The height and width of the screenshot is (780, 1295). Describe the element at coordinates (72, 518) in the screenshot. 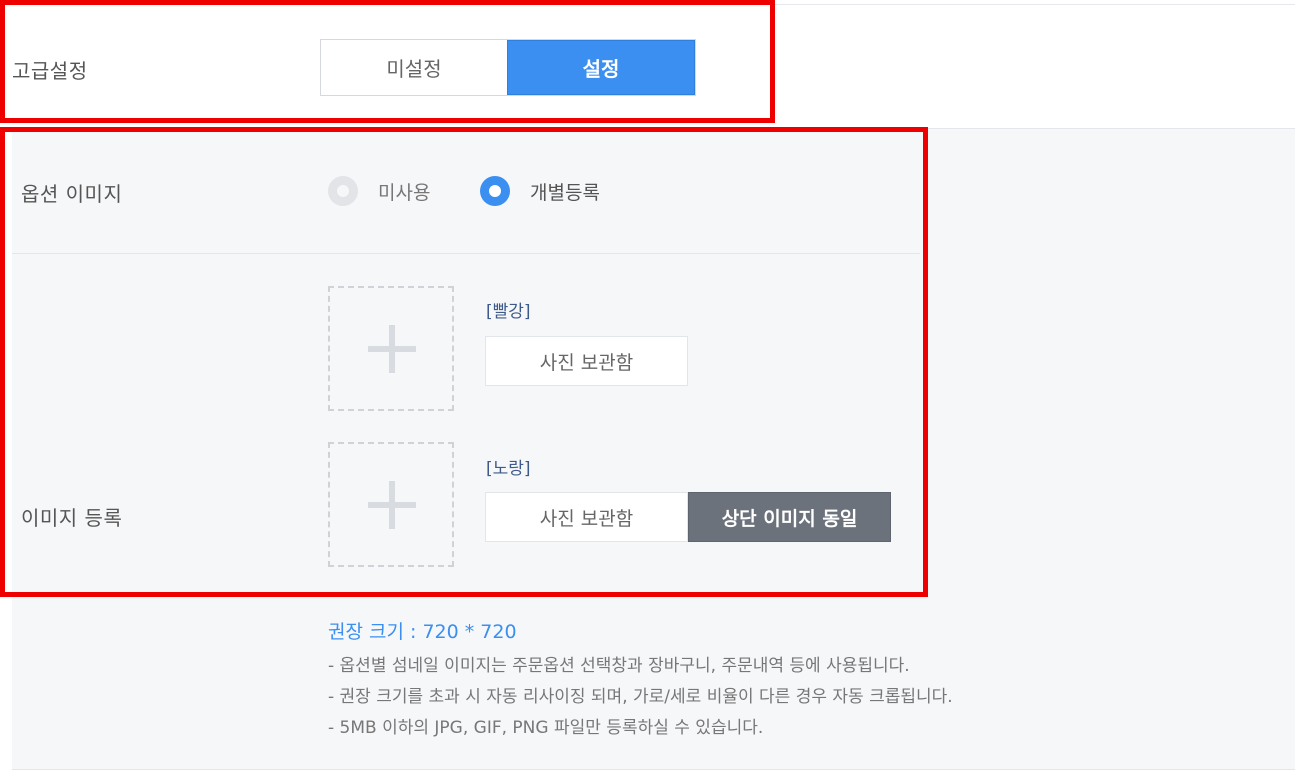

I see `image-register-label: 이미지 등록` at that location.